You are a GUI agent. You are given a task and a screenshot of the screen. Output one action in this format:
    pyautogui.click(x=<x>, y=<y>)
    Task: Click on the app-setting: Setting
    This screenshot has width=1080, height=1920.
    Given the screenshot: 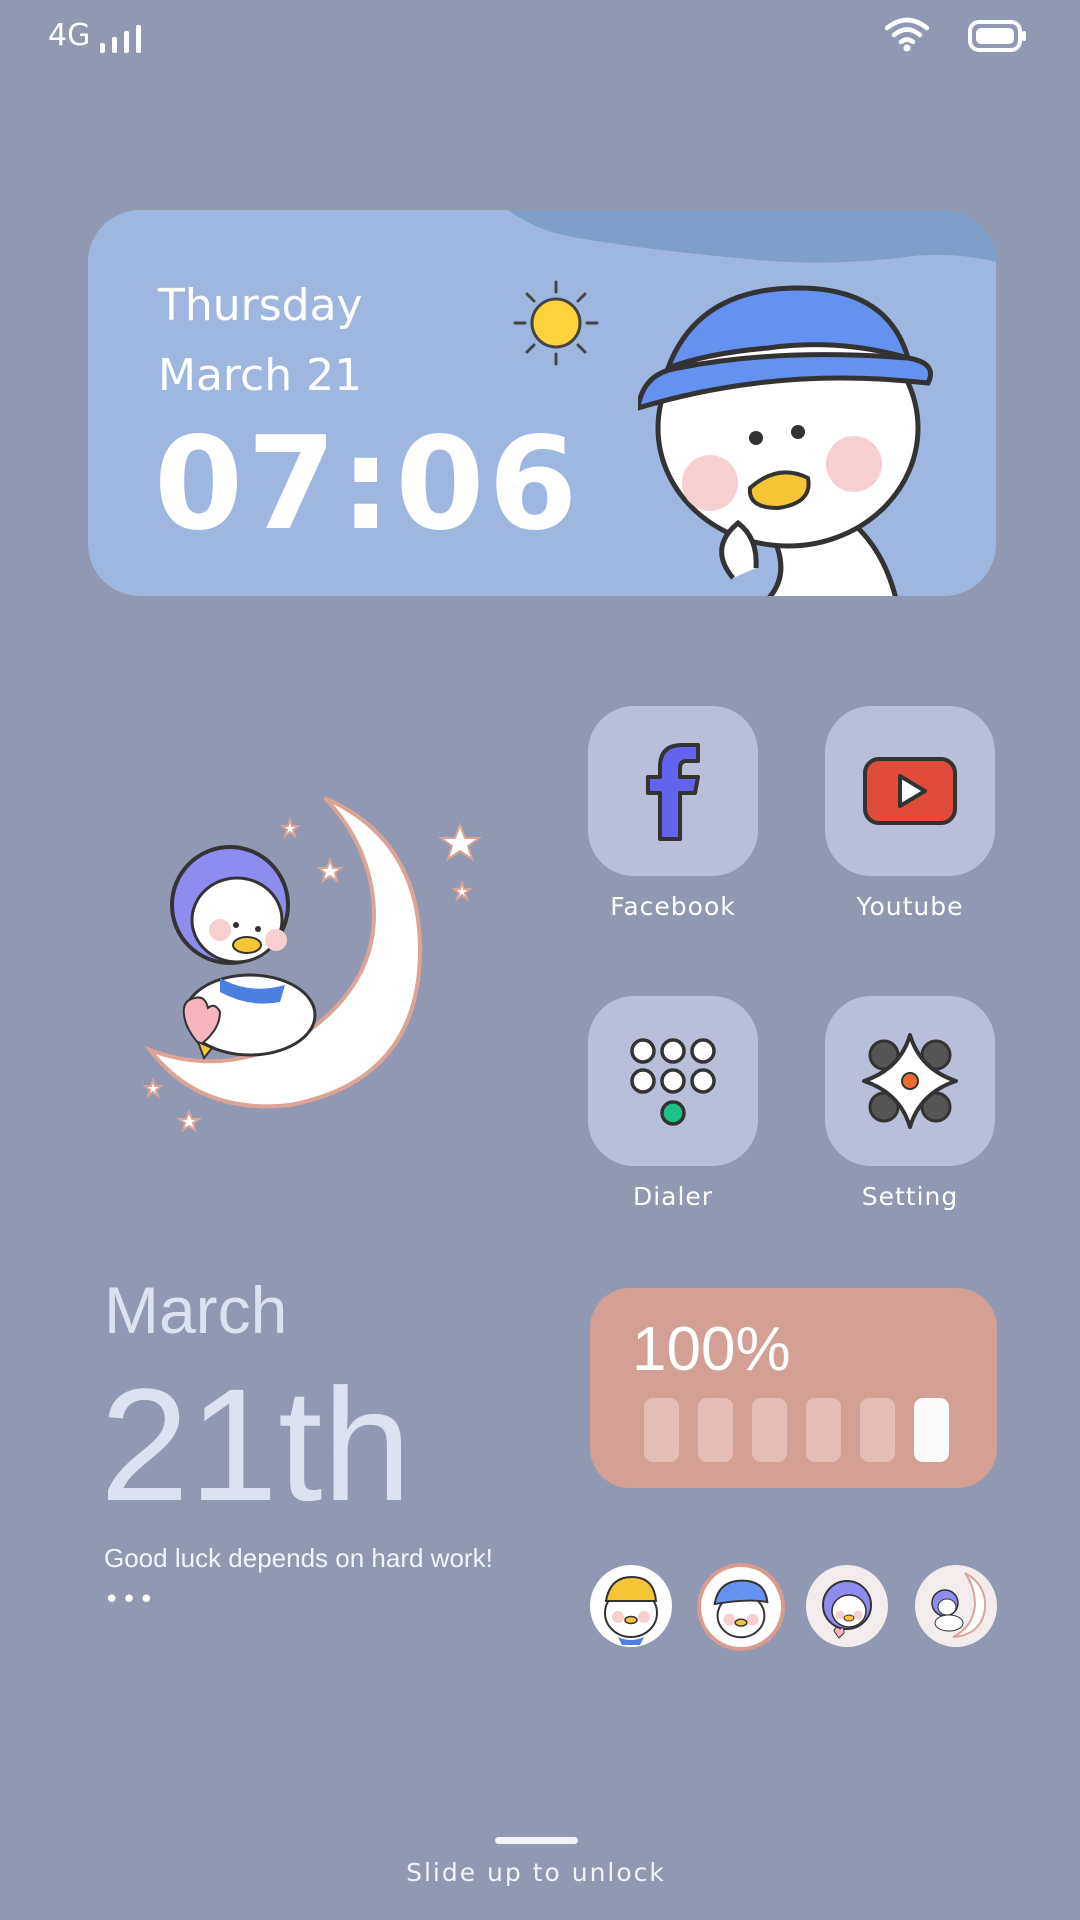 What is the action you would take?
    pyautogui.click(x=910, y=1103)
    